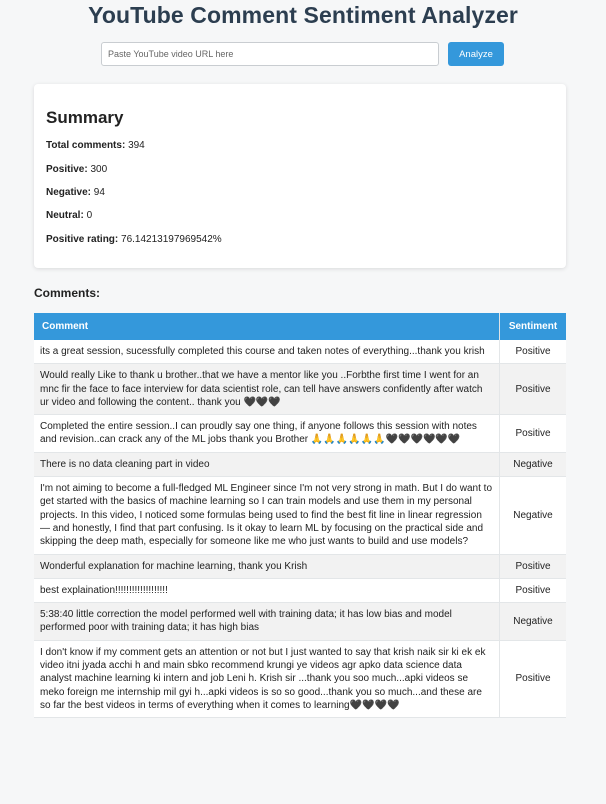  Describe the element at coordinates (85, 117) in the screenshot. I see `summary-heading: Summary` at that location.